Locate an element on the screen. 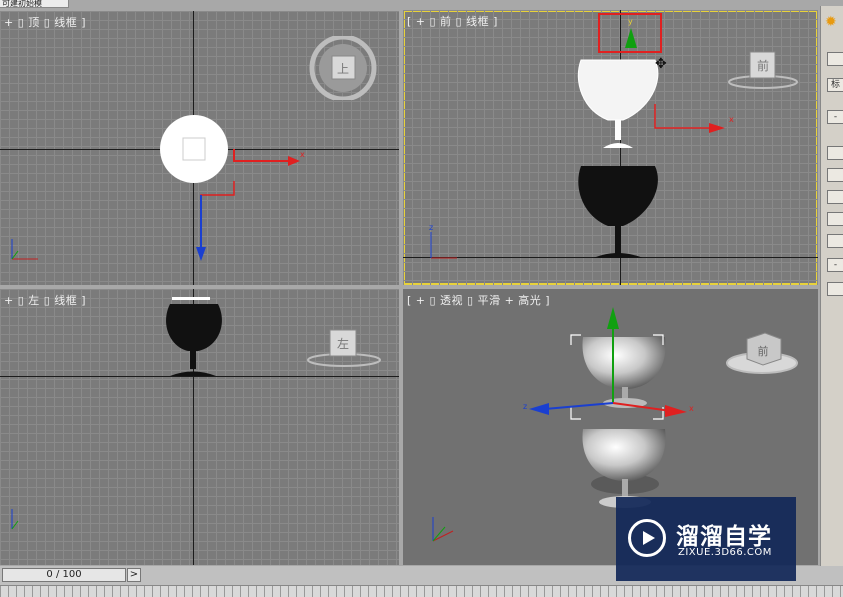 The width and height of the screenshot is (843, 597). command-panel: ✹ 标 - - is located at coordinates (831, 299).